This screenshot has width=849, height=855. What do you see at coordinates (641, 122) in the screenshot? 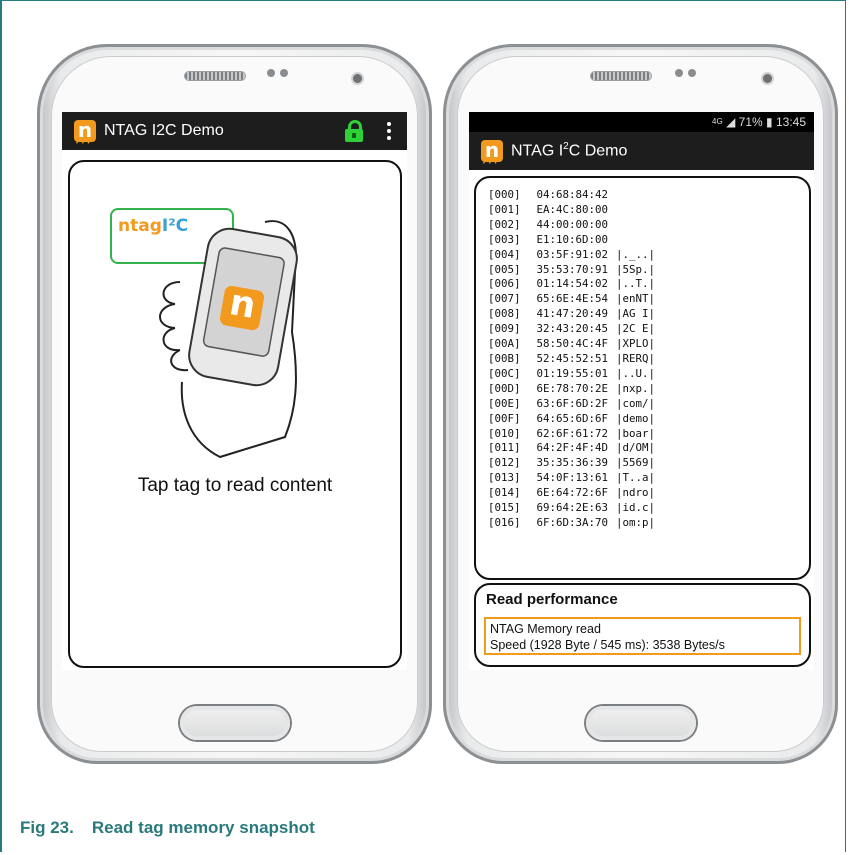
I see `status-bar: 4G ◢ 71% ▮ 13:45` at bounding box center [641, 122].